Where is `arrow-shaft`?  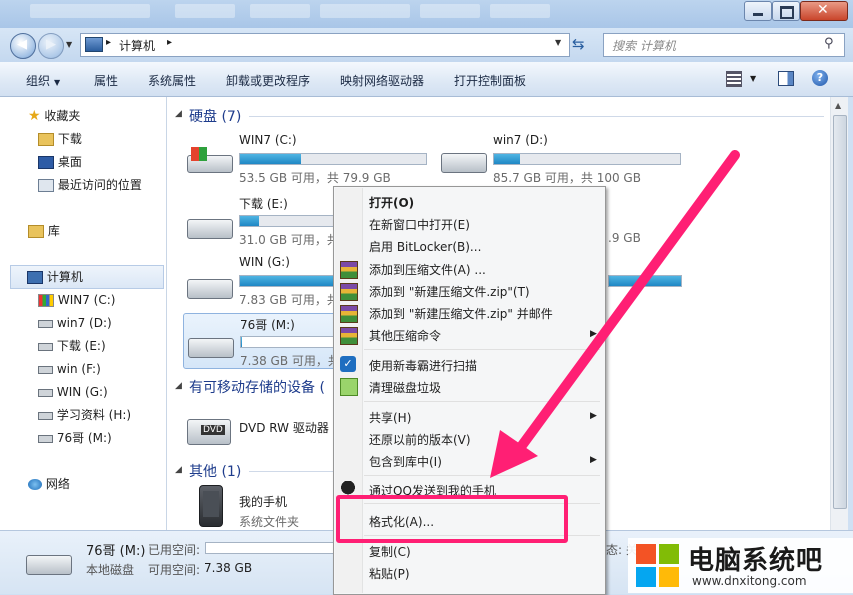 arrow-shaft is located at coordinates (625, 305).